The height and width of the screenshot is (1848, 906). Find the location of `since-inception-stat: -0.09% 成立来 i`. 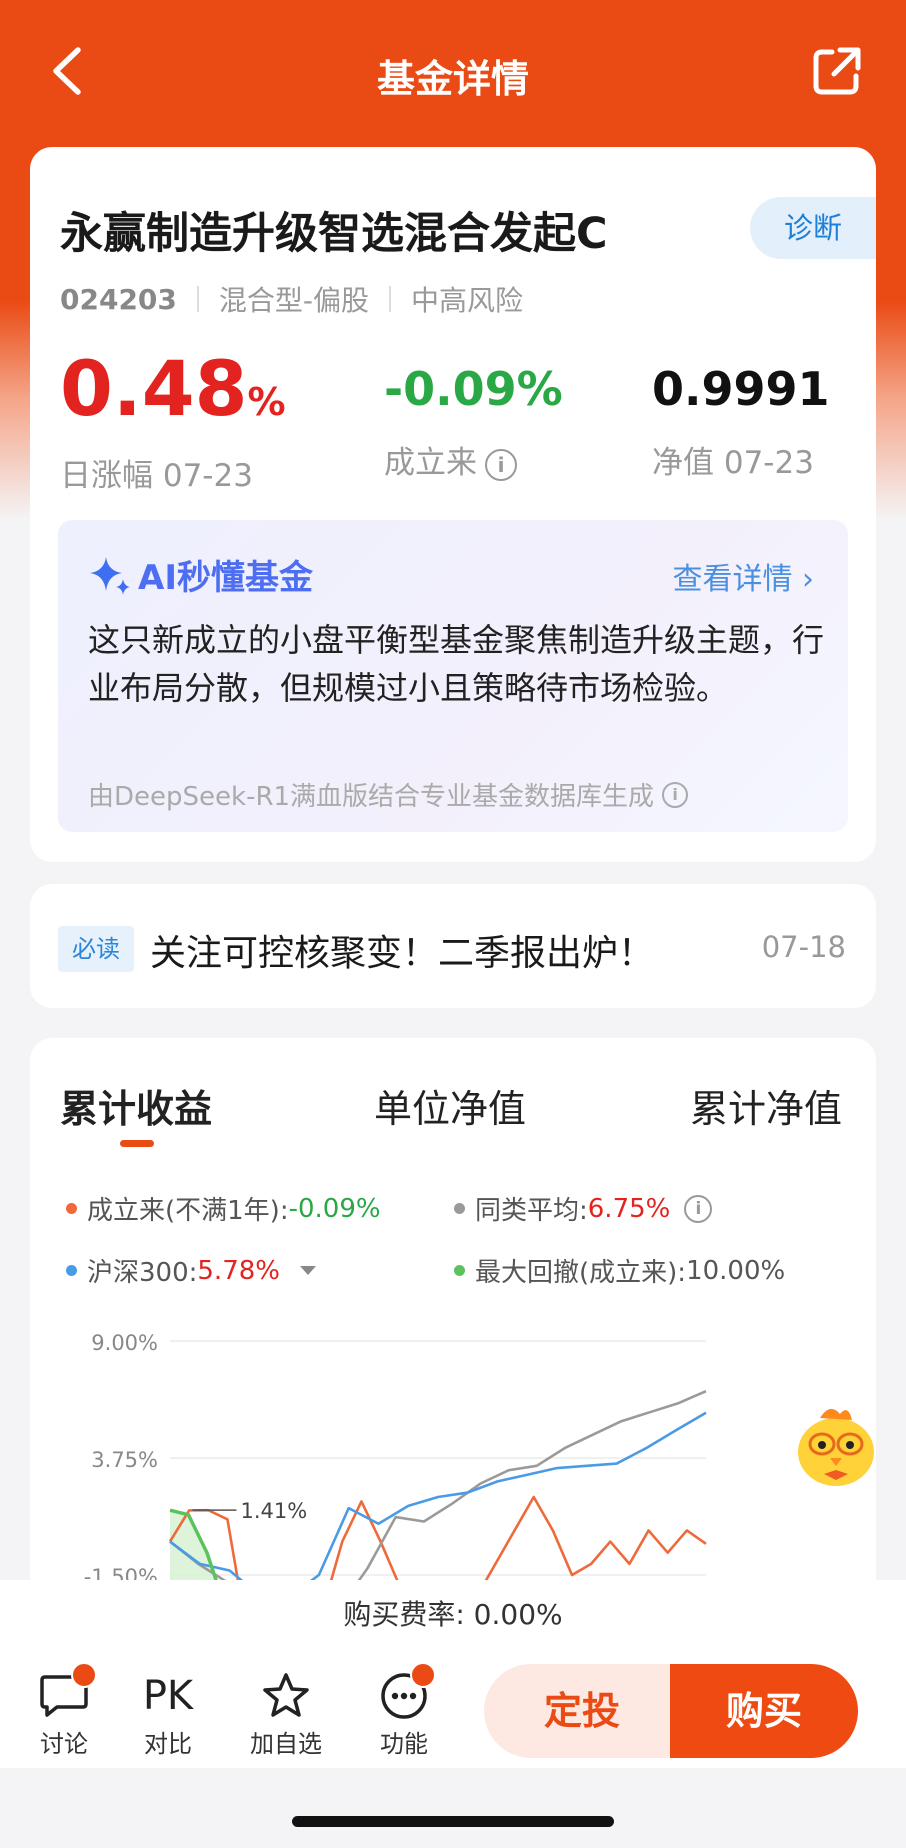

since-inception-stat: -0.09% 成立来 i is located at coordinates (473, 414).